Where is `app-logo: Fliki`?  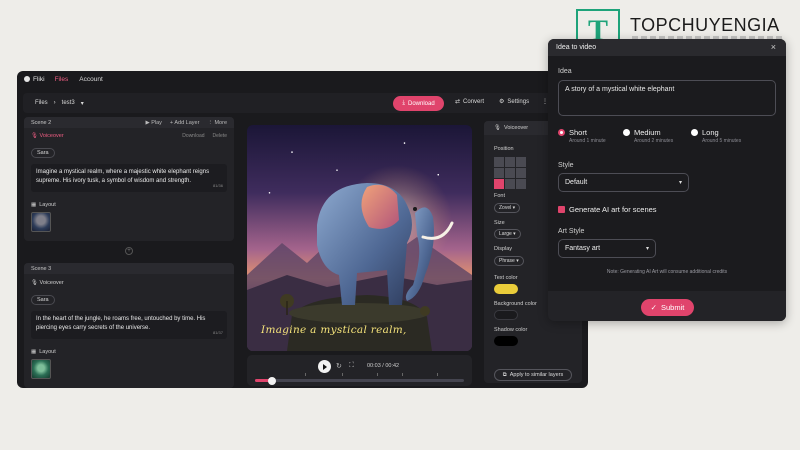 app-logo: Fliki is located at coordinates (34, 79).